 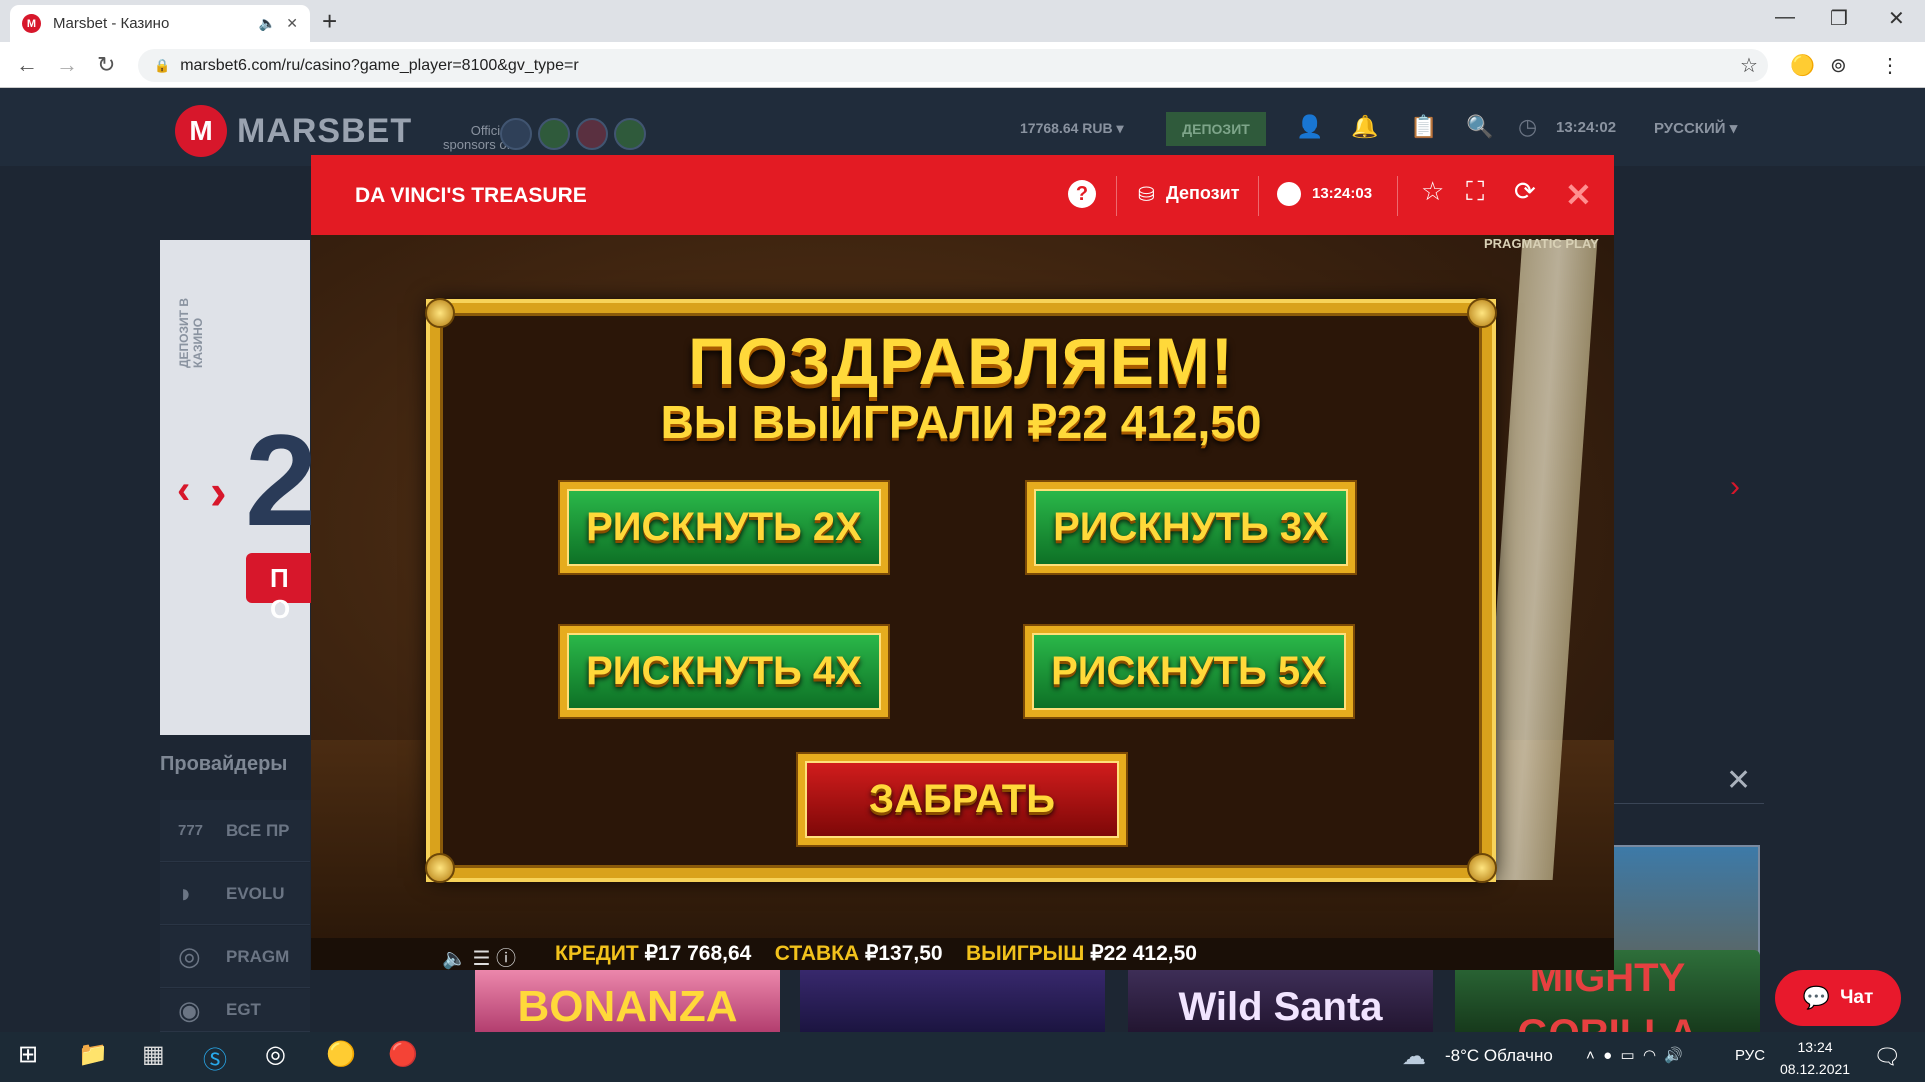 What do you see at coordinates (1189, 671) in the screenshot?
I see `risk-5x-button: РИСКНУТЬ 5X` at bounding box center [1189, 671].